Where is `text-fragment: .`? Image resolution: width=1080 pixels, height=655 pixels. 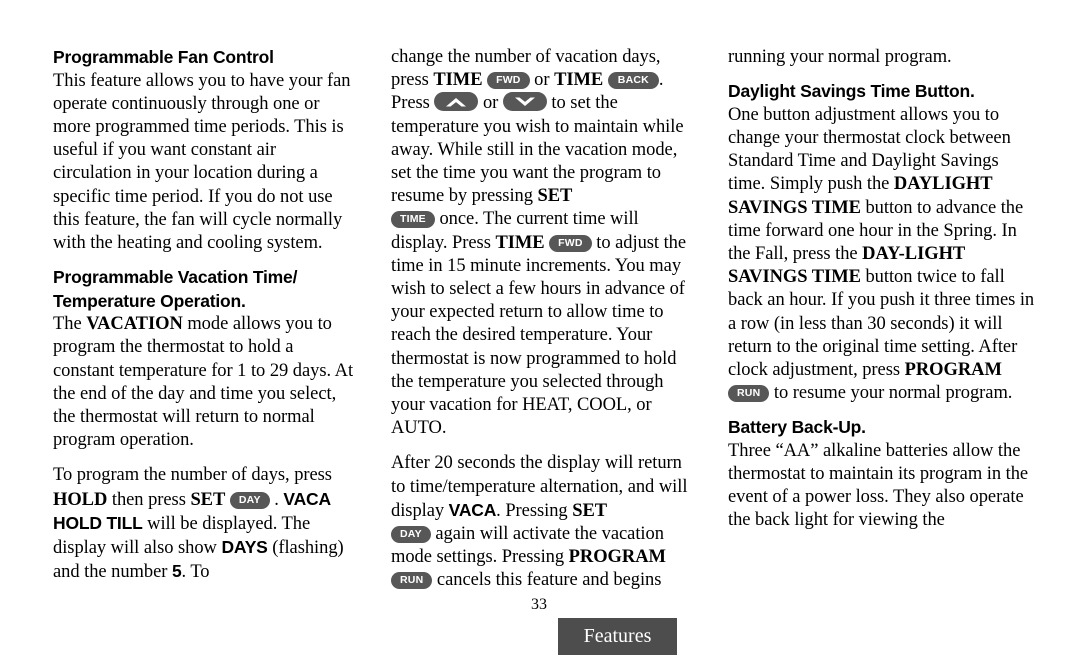 text-fragment: . is located at coordinates (276, 499).